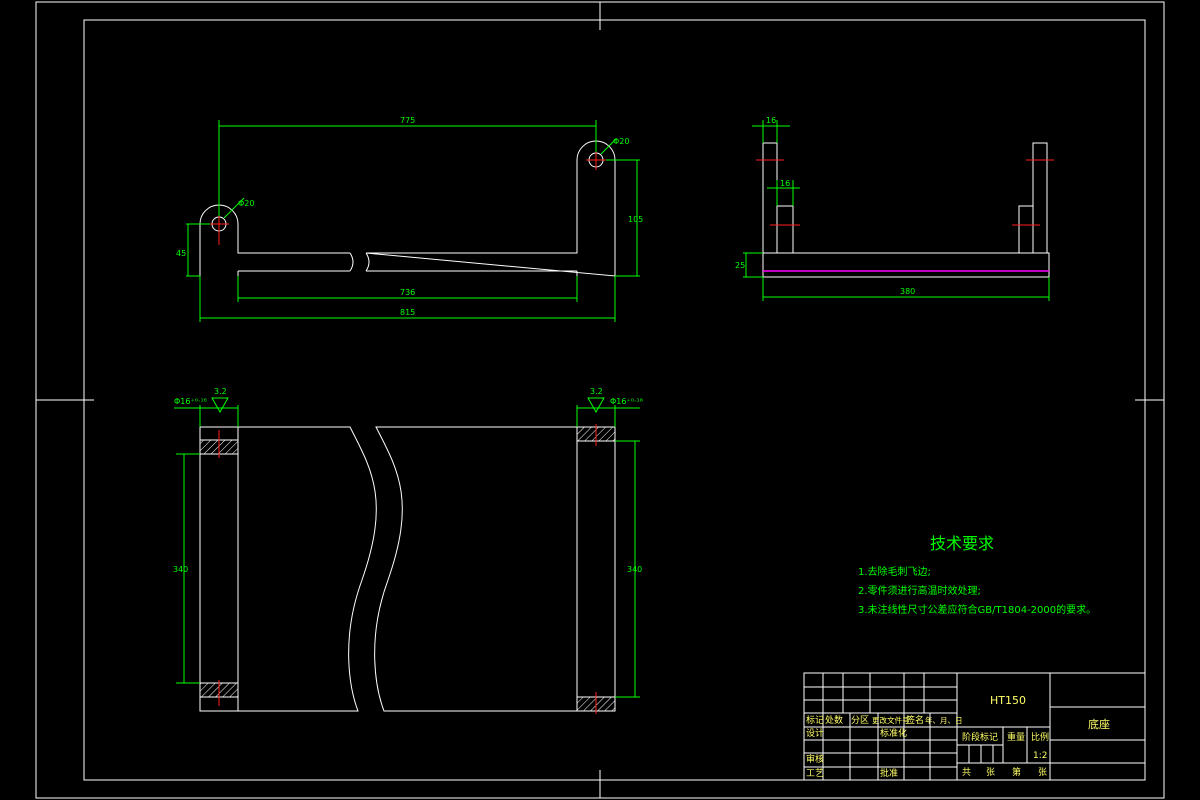 This screenshot has height=800, width=1200. I want to click on dim-plan-left: 340, so click(180, 569).